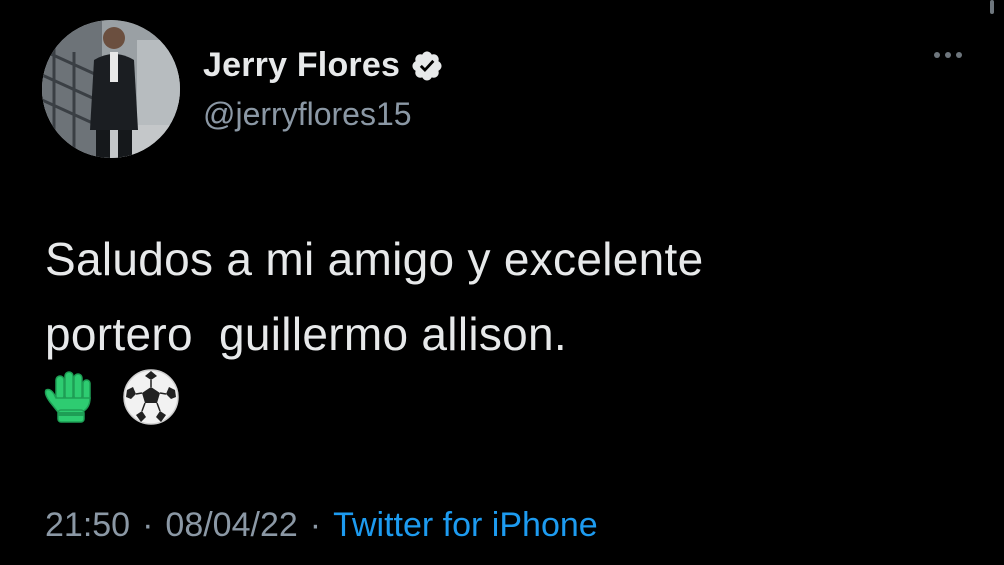 This screenshot has height=565, width=1004. Describe the element at coordinates (992, 7) in the screenshot. I see `scrollbar` at that location.